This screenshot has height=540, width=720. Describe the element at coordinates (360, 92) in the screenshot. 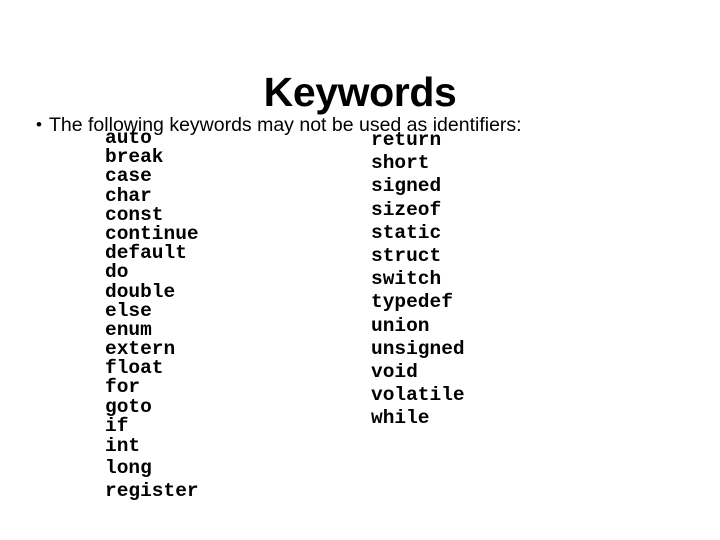

I see `page-title: Keywords` at that location.